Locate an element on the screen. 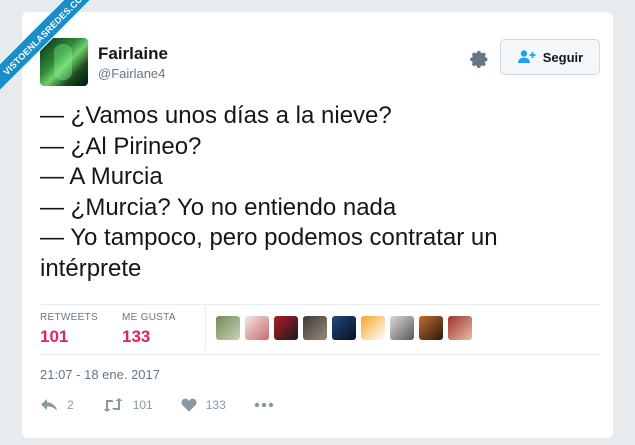 The height and width of the screenshot is (445, 635). user-handle: @Fairlane4 is located at coordinates (131, 73).